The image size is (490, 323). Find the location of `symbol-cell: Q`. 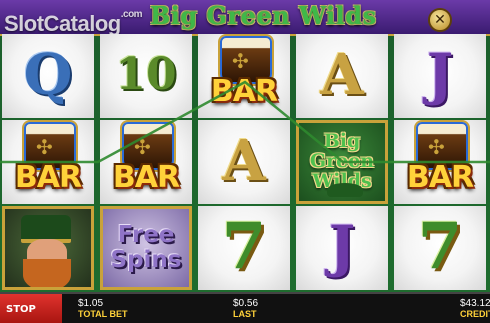

symbol-cell: Q is located at coordinates (48, 76).